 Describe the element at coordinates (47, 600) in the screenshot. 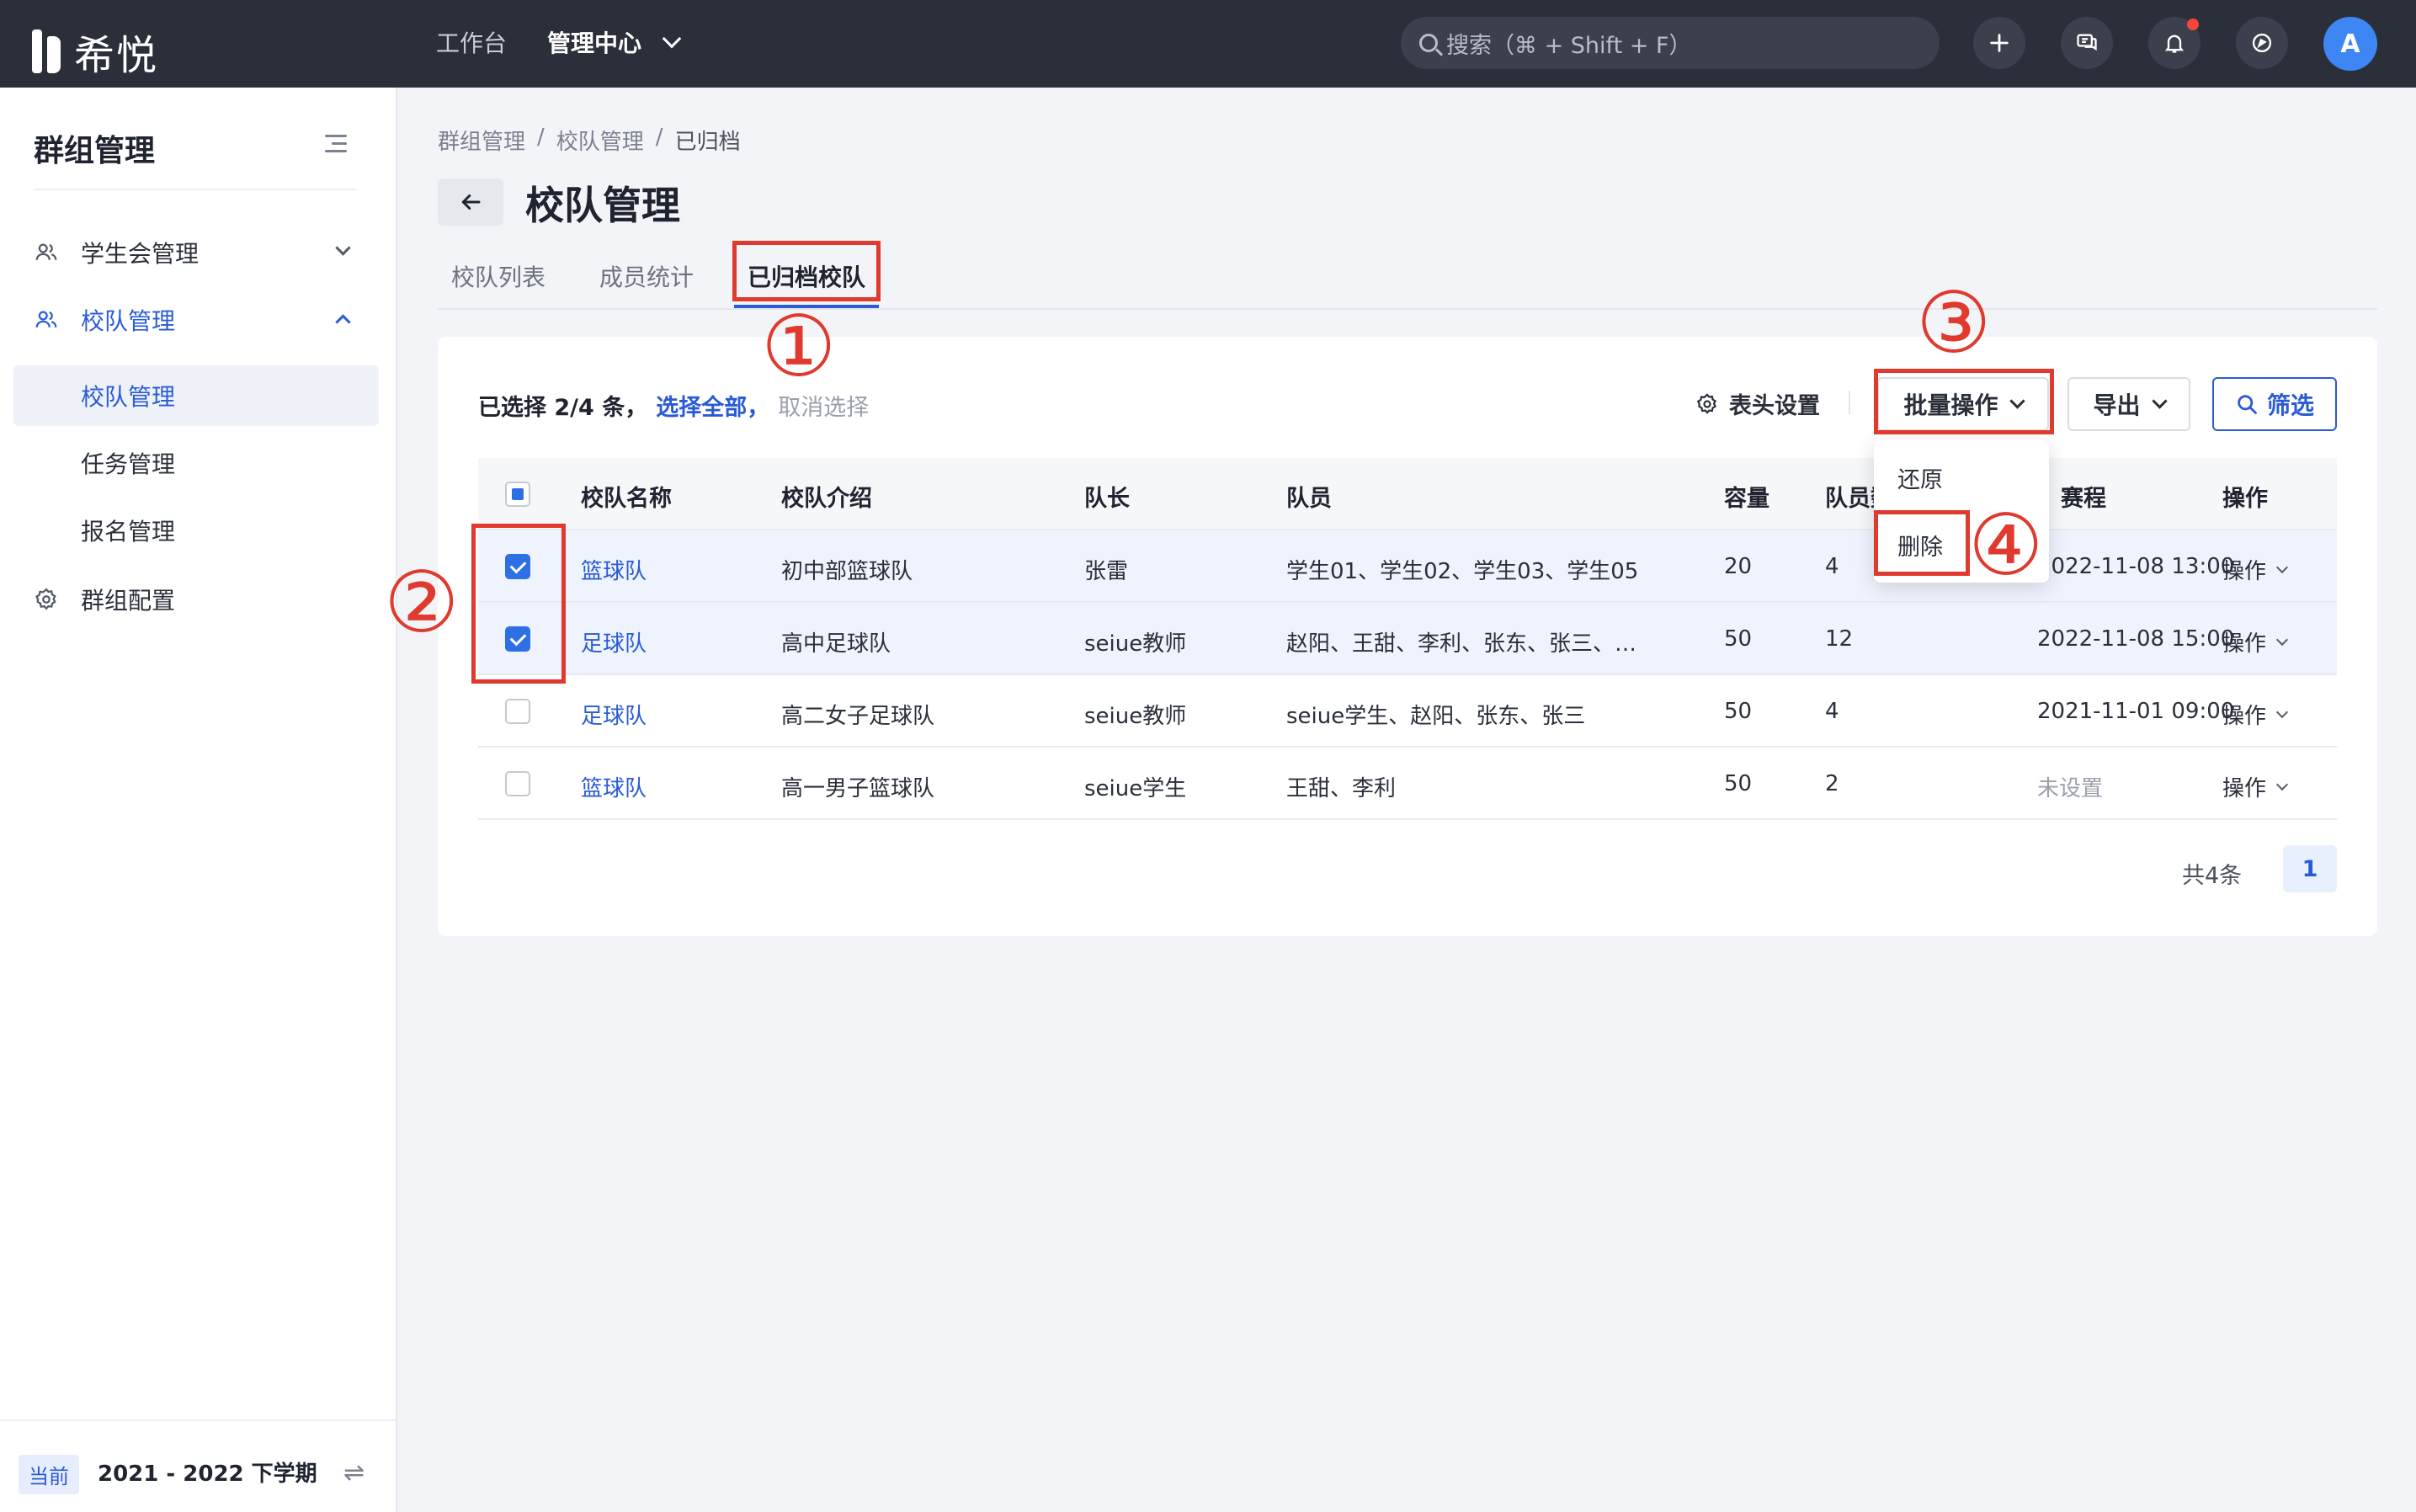

I see `gear-icon` at that location.